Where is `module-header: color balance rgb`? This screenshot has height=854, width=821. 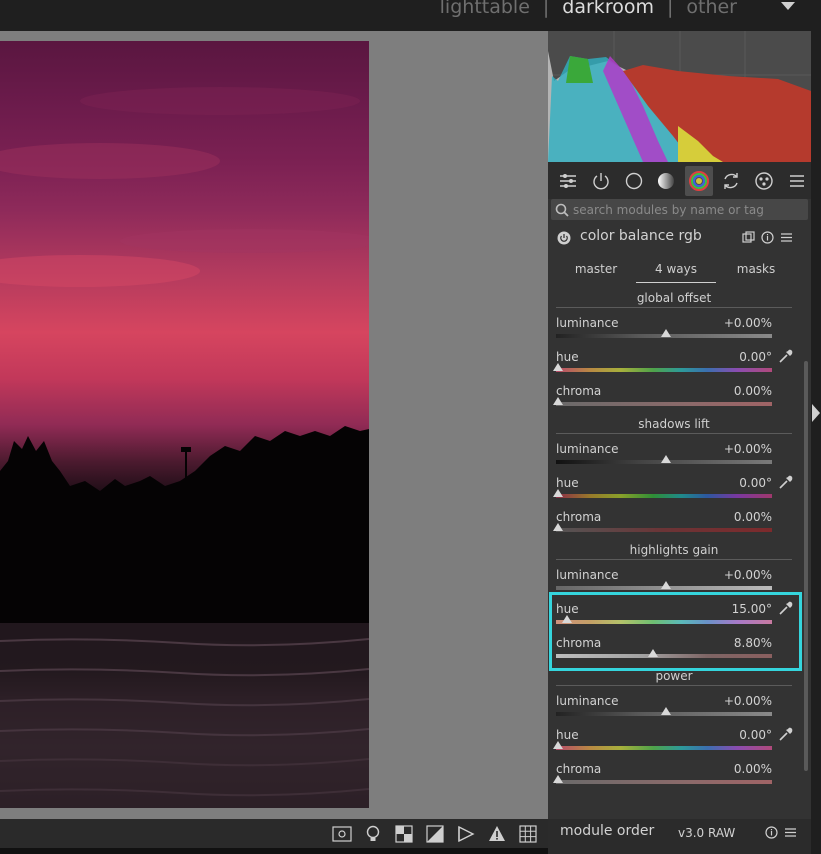
module-header: color balance rgb is located at coordinates (679, 239).